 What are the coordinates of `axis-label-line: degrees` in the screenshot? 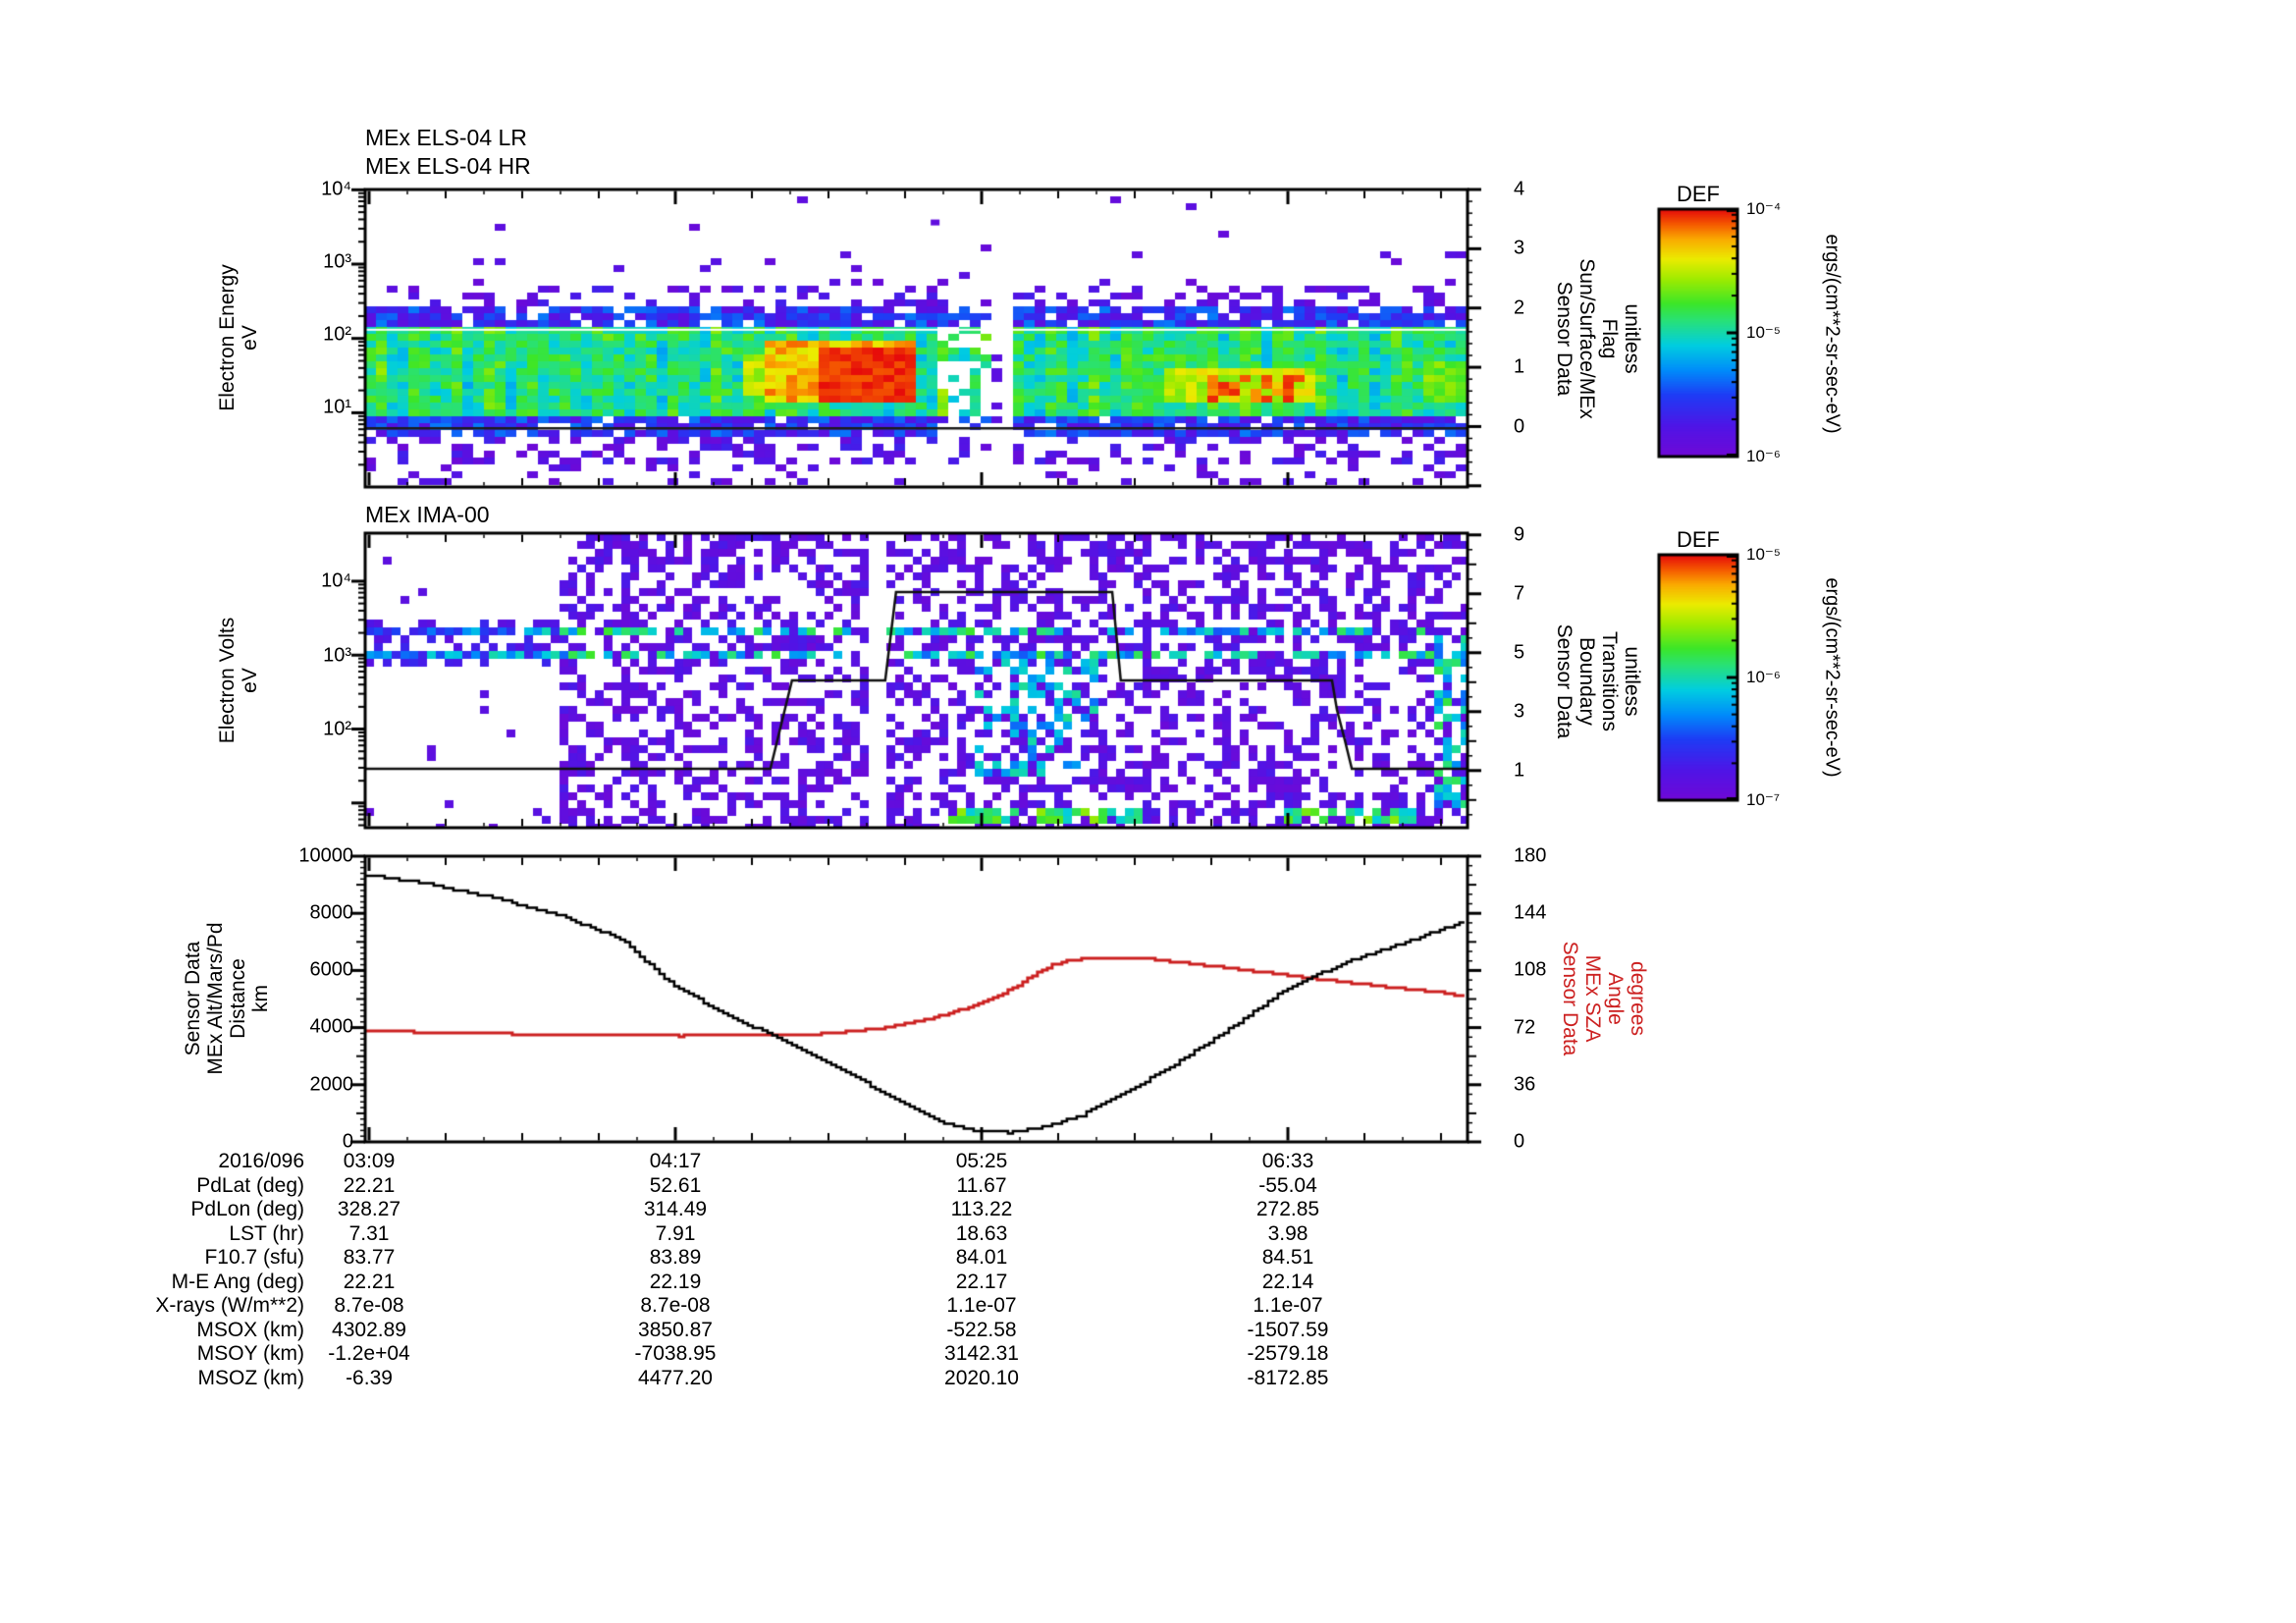 It's located at (1638, 998).